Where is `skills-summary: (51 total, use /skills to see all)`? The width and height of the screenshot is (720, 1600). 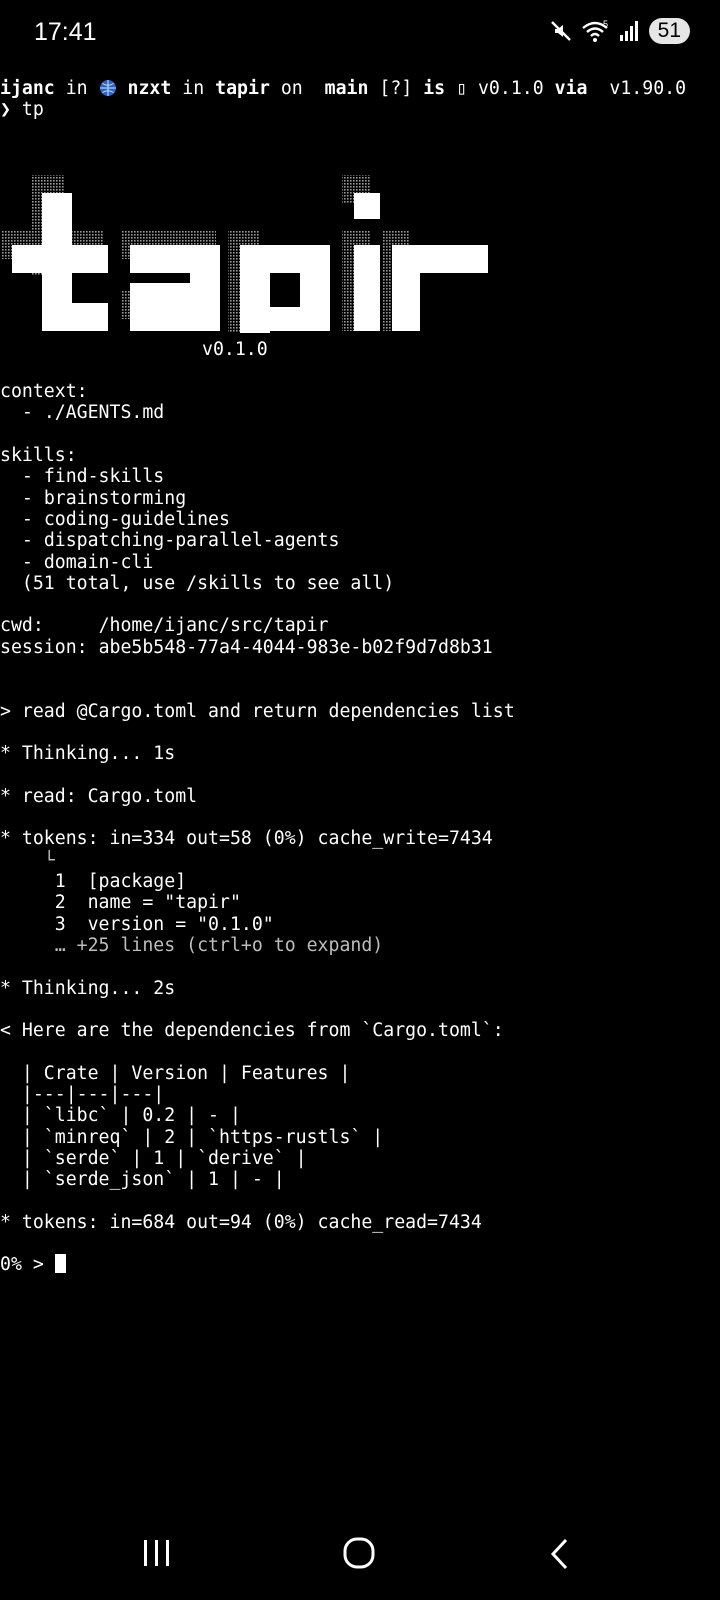
skills-summary: (51 total, use /skills to see all) is located at coordinates (208, 583).